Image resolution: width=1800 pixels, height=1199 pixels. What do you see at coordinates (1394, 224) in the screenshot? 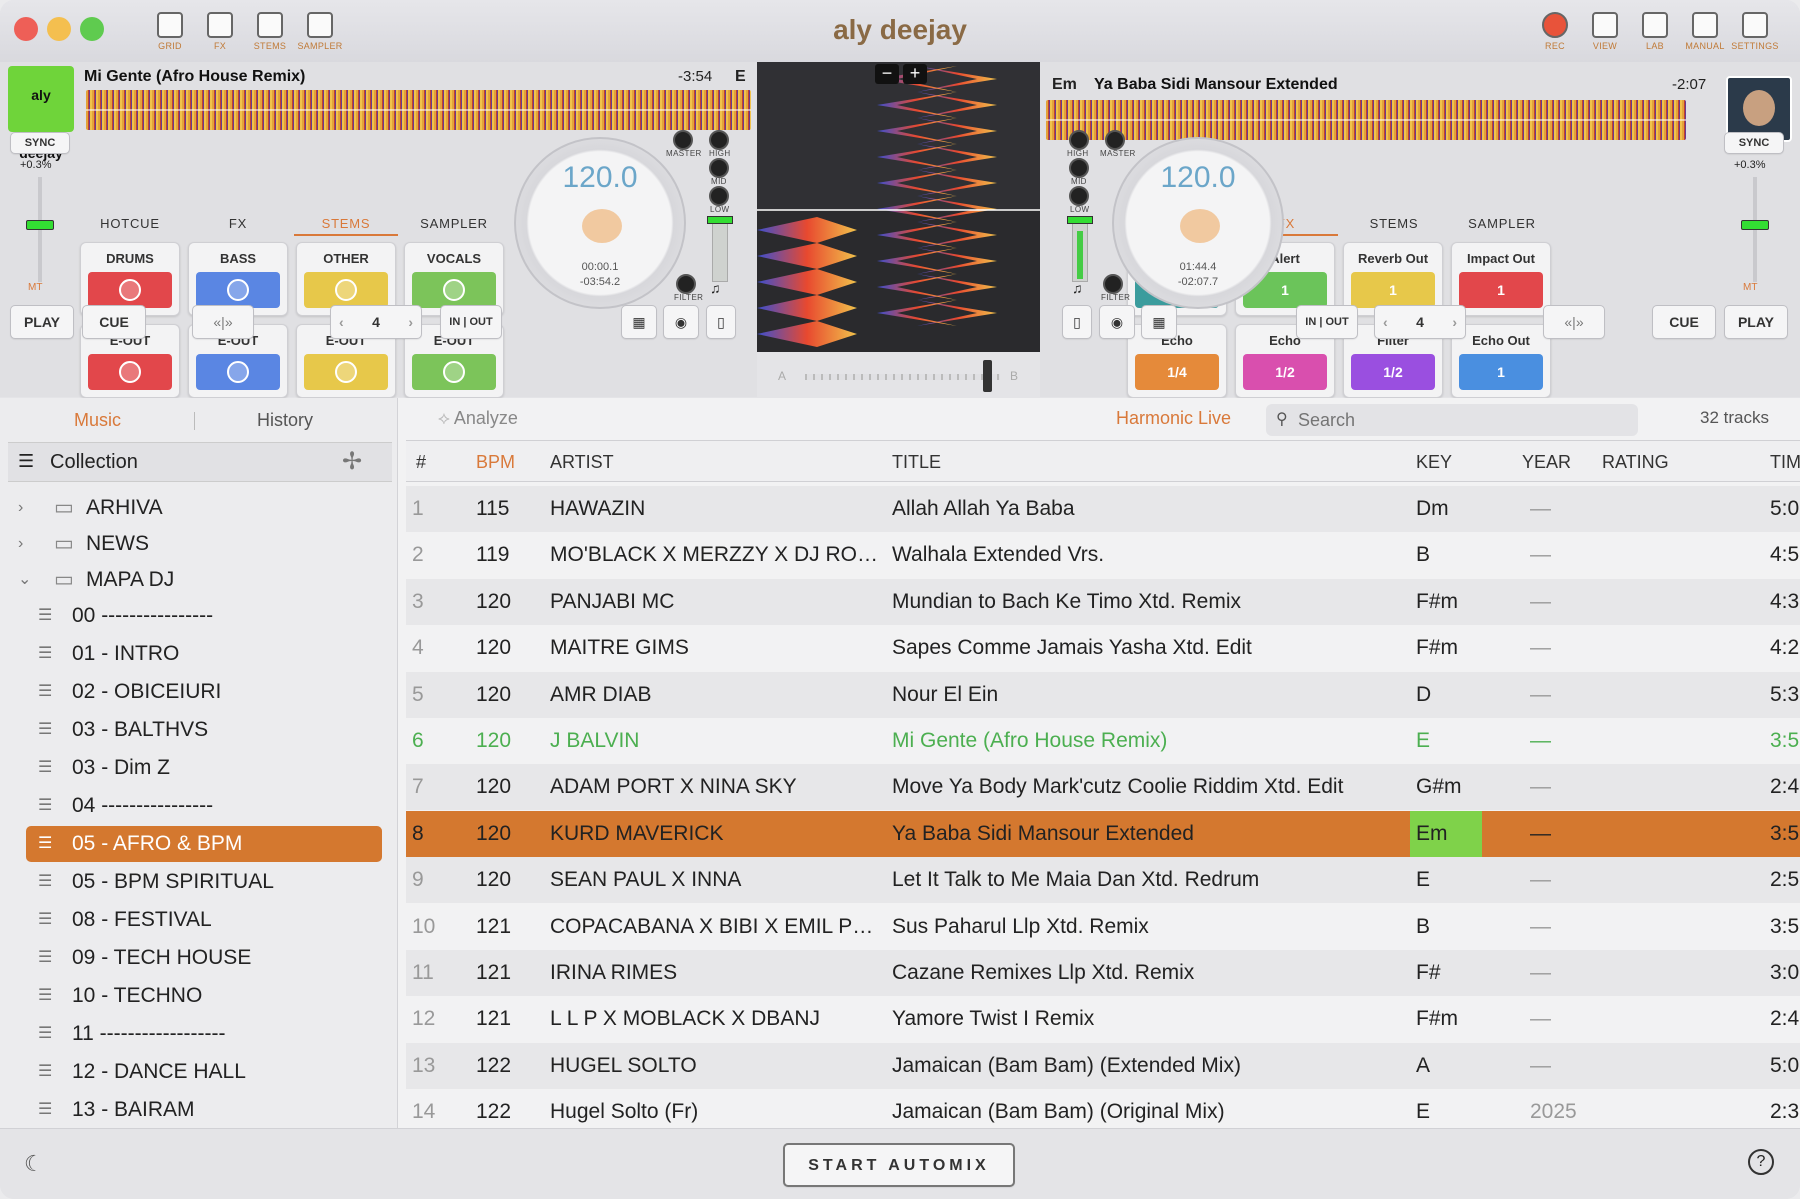
I see `deck_right-tab-stems: STEMS` at bounding box center [1394, 224].